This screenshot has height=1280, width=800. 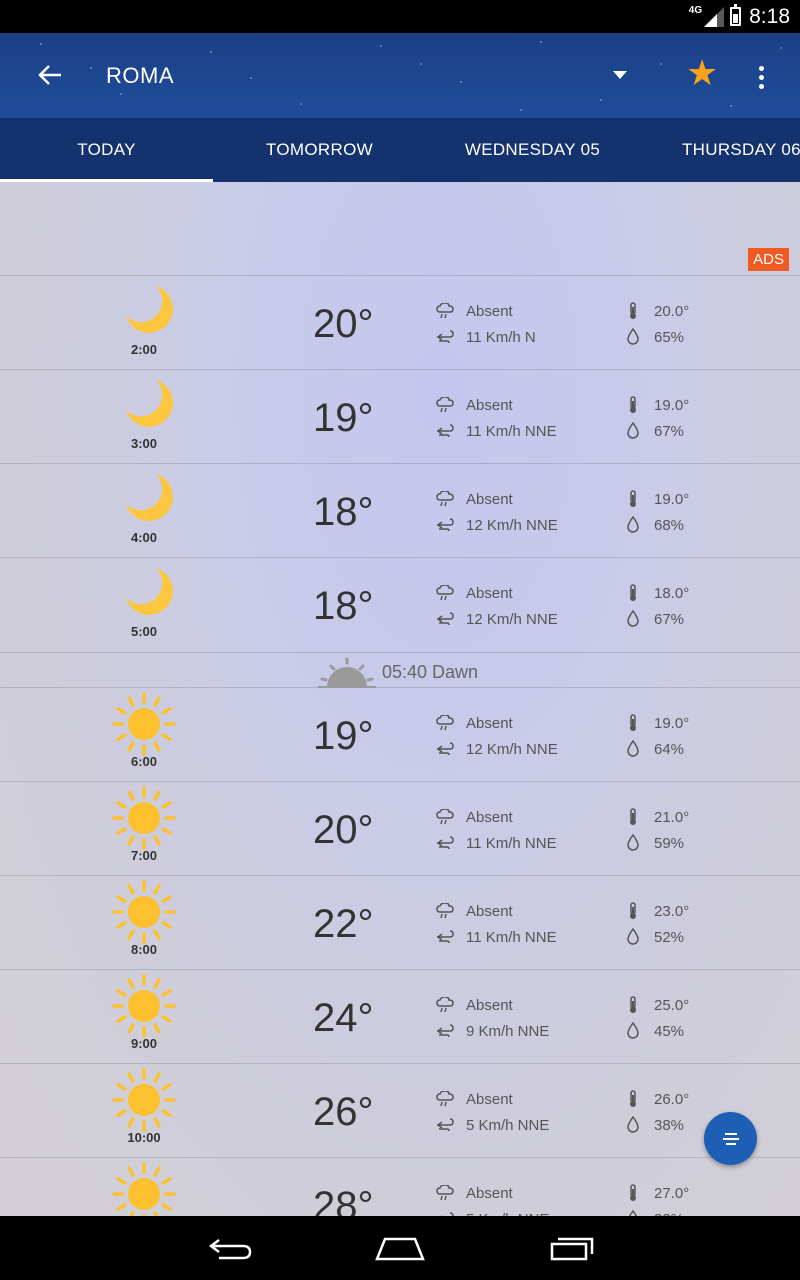 What do you see at coordinates (769, 16) in the screenshot?
I see `status-time: 8:18` at bounding box center [769, 16].